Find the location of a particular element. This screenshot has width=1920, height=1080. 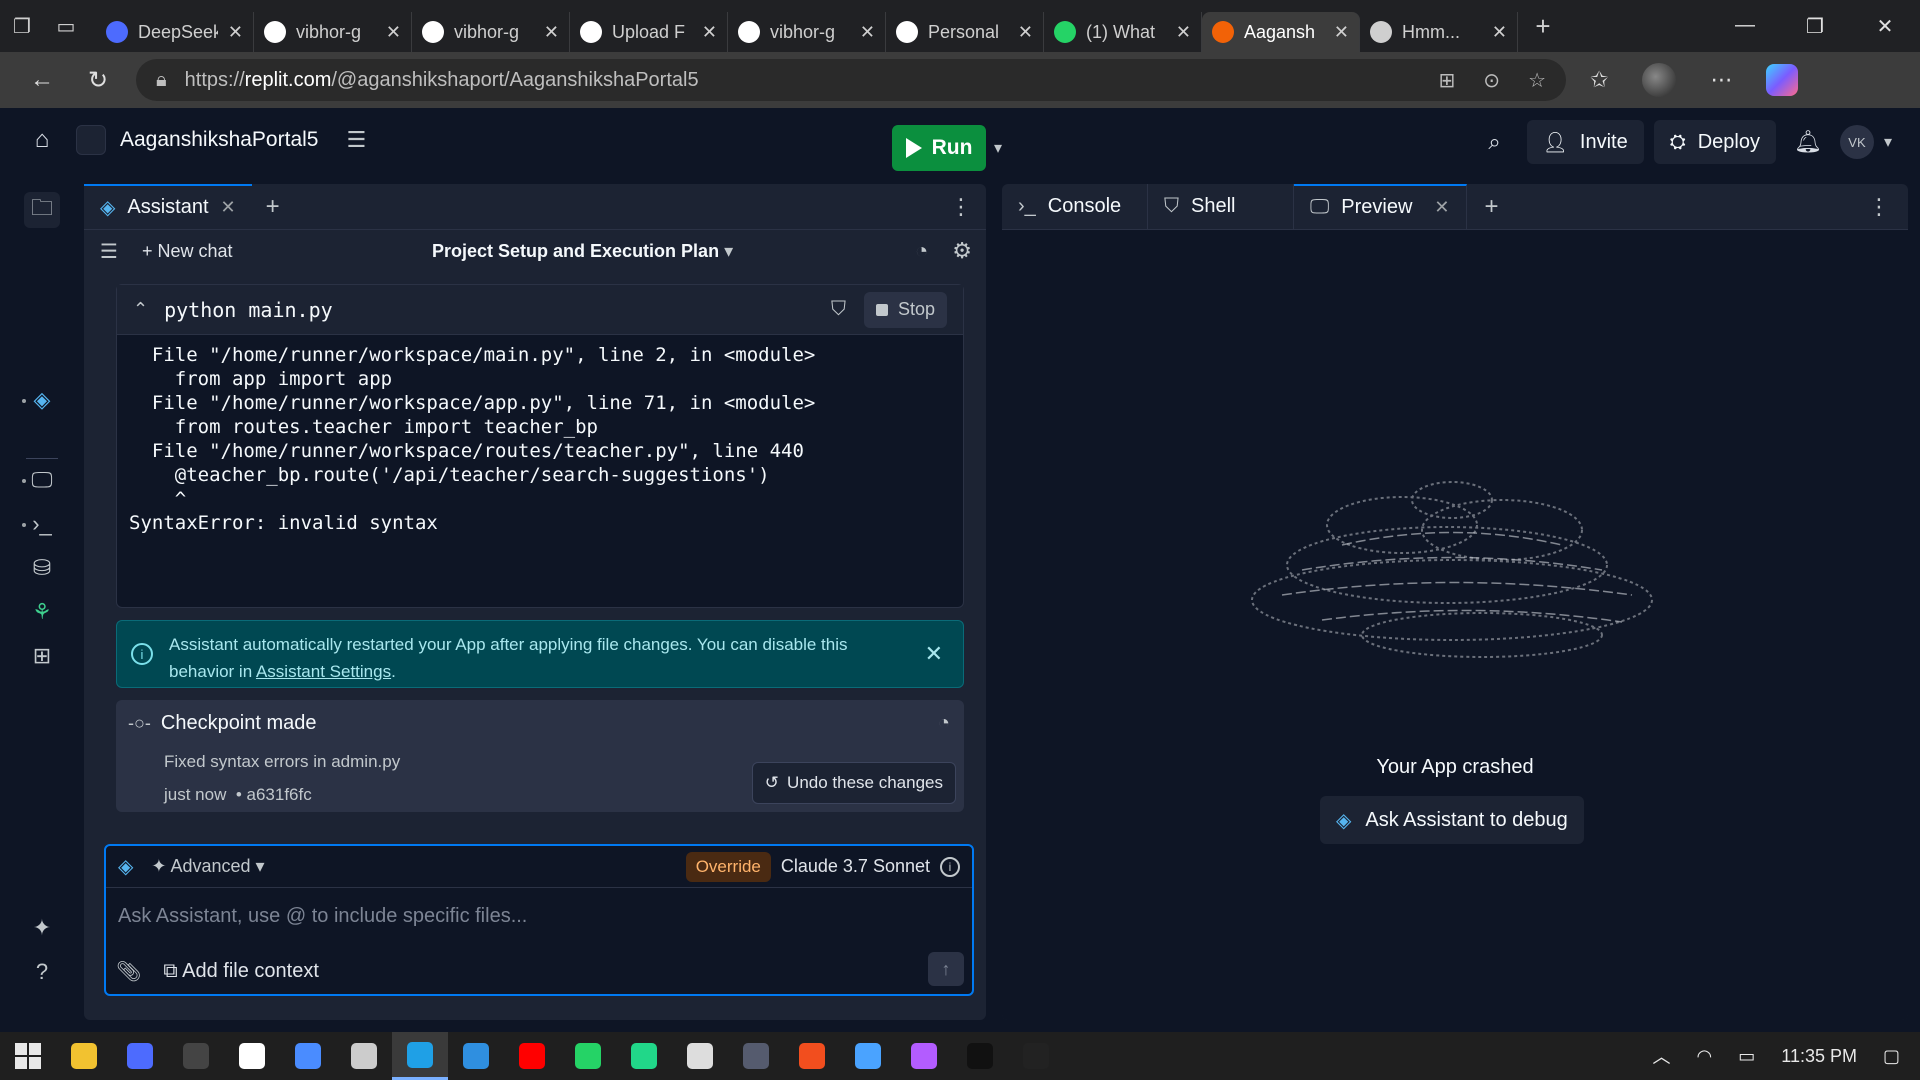

start-windows-icon is located at coordinates (28, 1056).